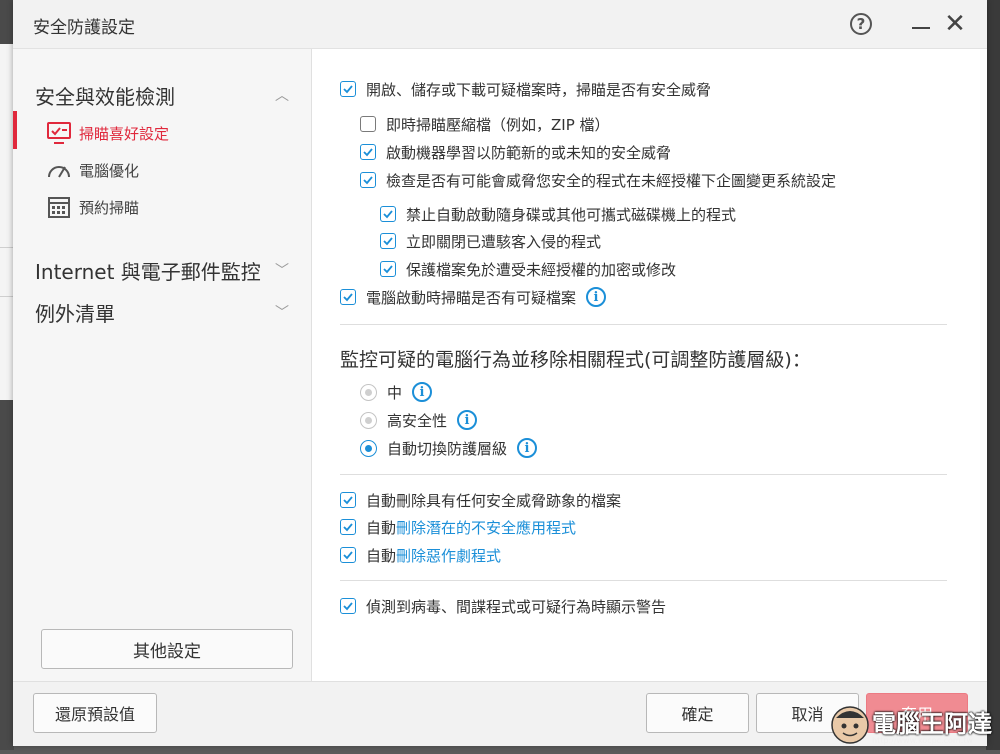 This screenshot has height=754, width=1000. I want to click on sidebar-group-label: 安全與效能檢測, so click(105, 97).